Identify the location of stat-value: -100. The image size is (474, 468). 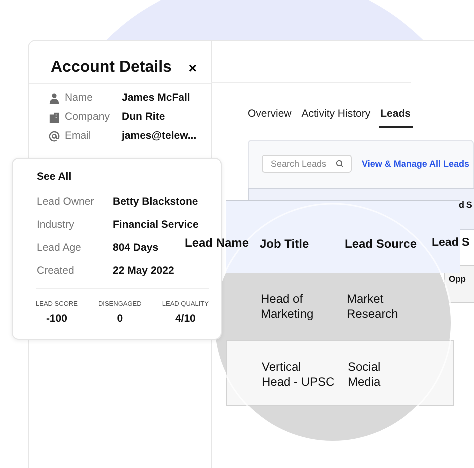
(57, 319).